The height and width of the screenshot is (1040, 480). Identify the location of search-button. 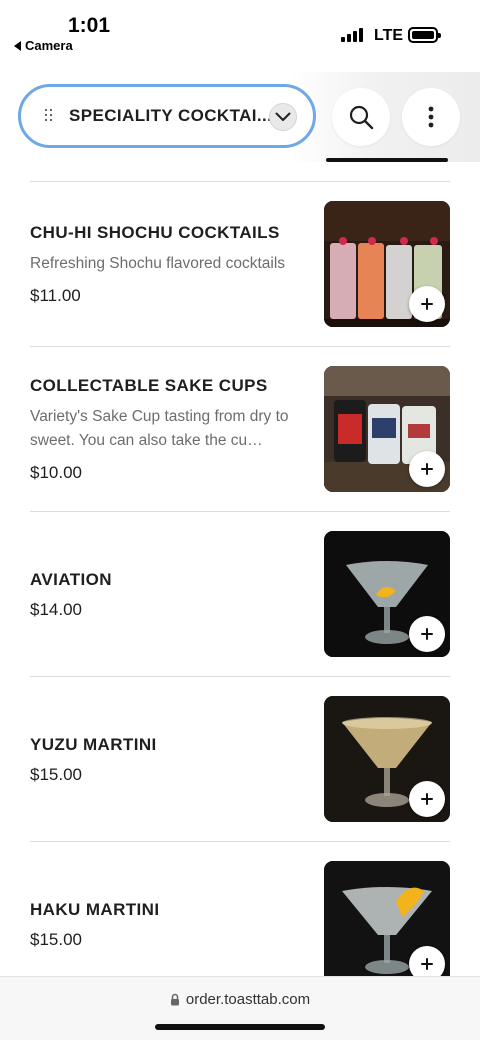
(361, 117).